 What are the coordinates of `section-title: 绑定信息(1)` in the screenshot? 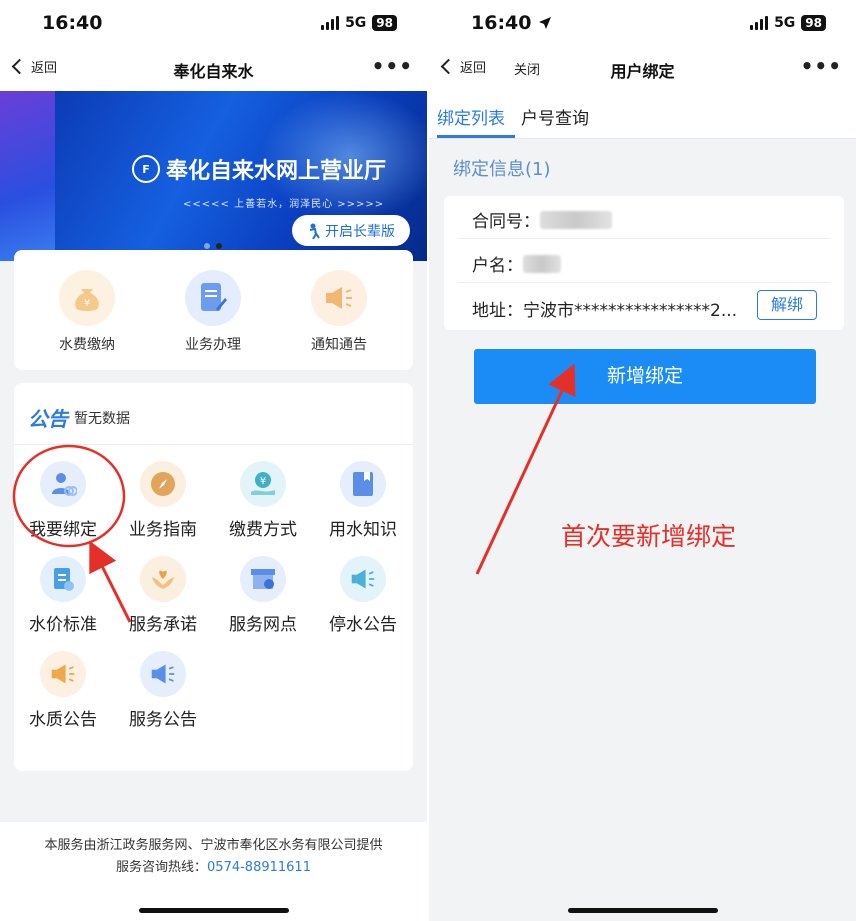 It's located at (502, 169).